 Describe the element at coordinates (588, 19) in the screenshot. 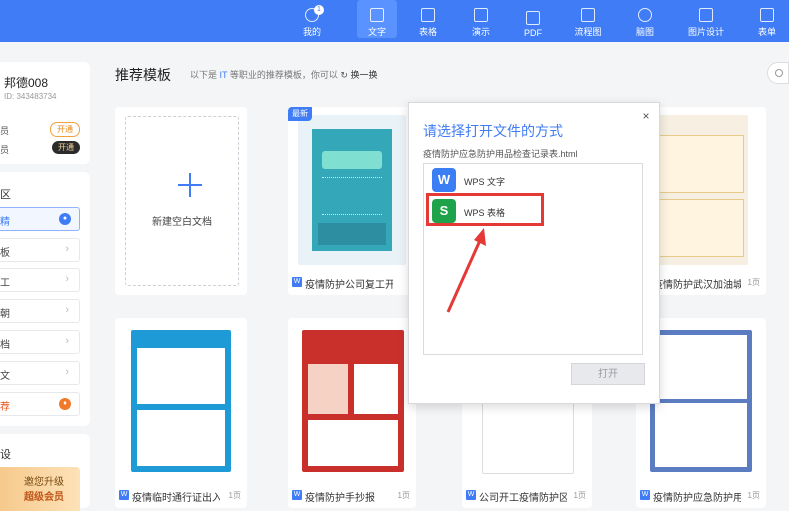

I see `nav-flowchart: 流程图` at that location.